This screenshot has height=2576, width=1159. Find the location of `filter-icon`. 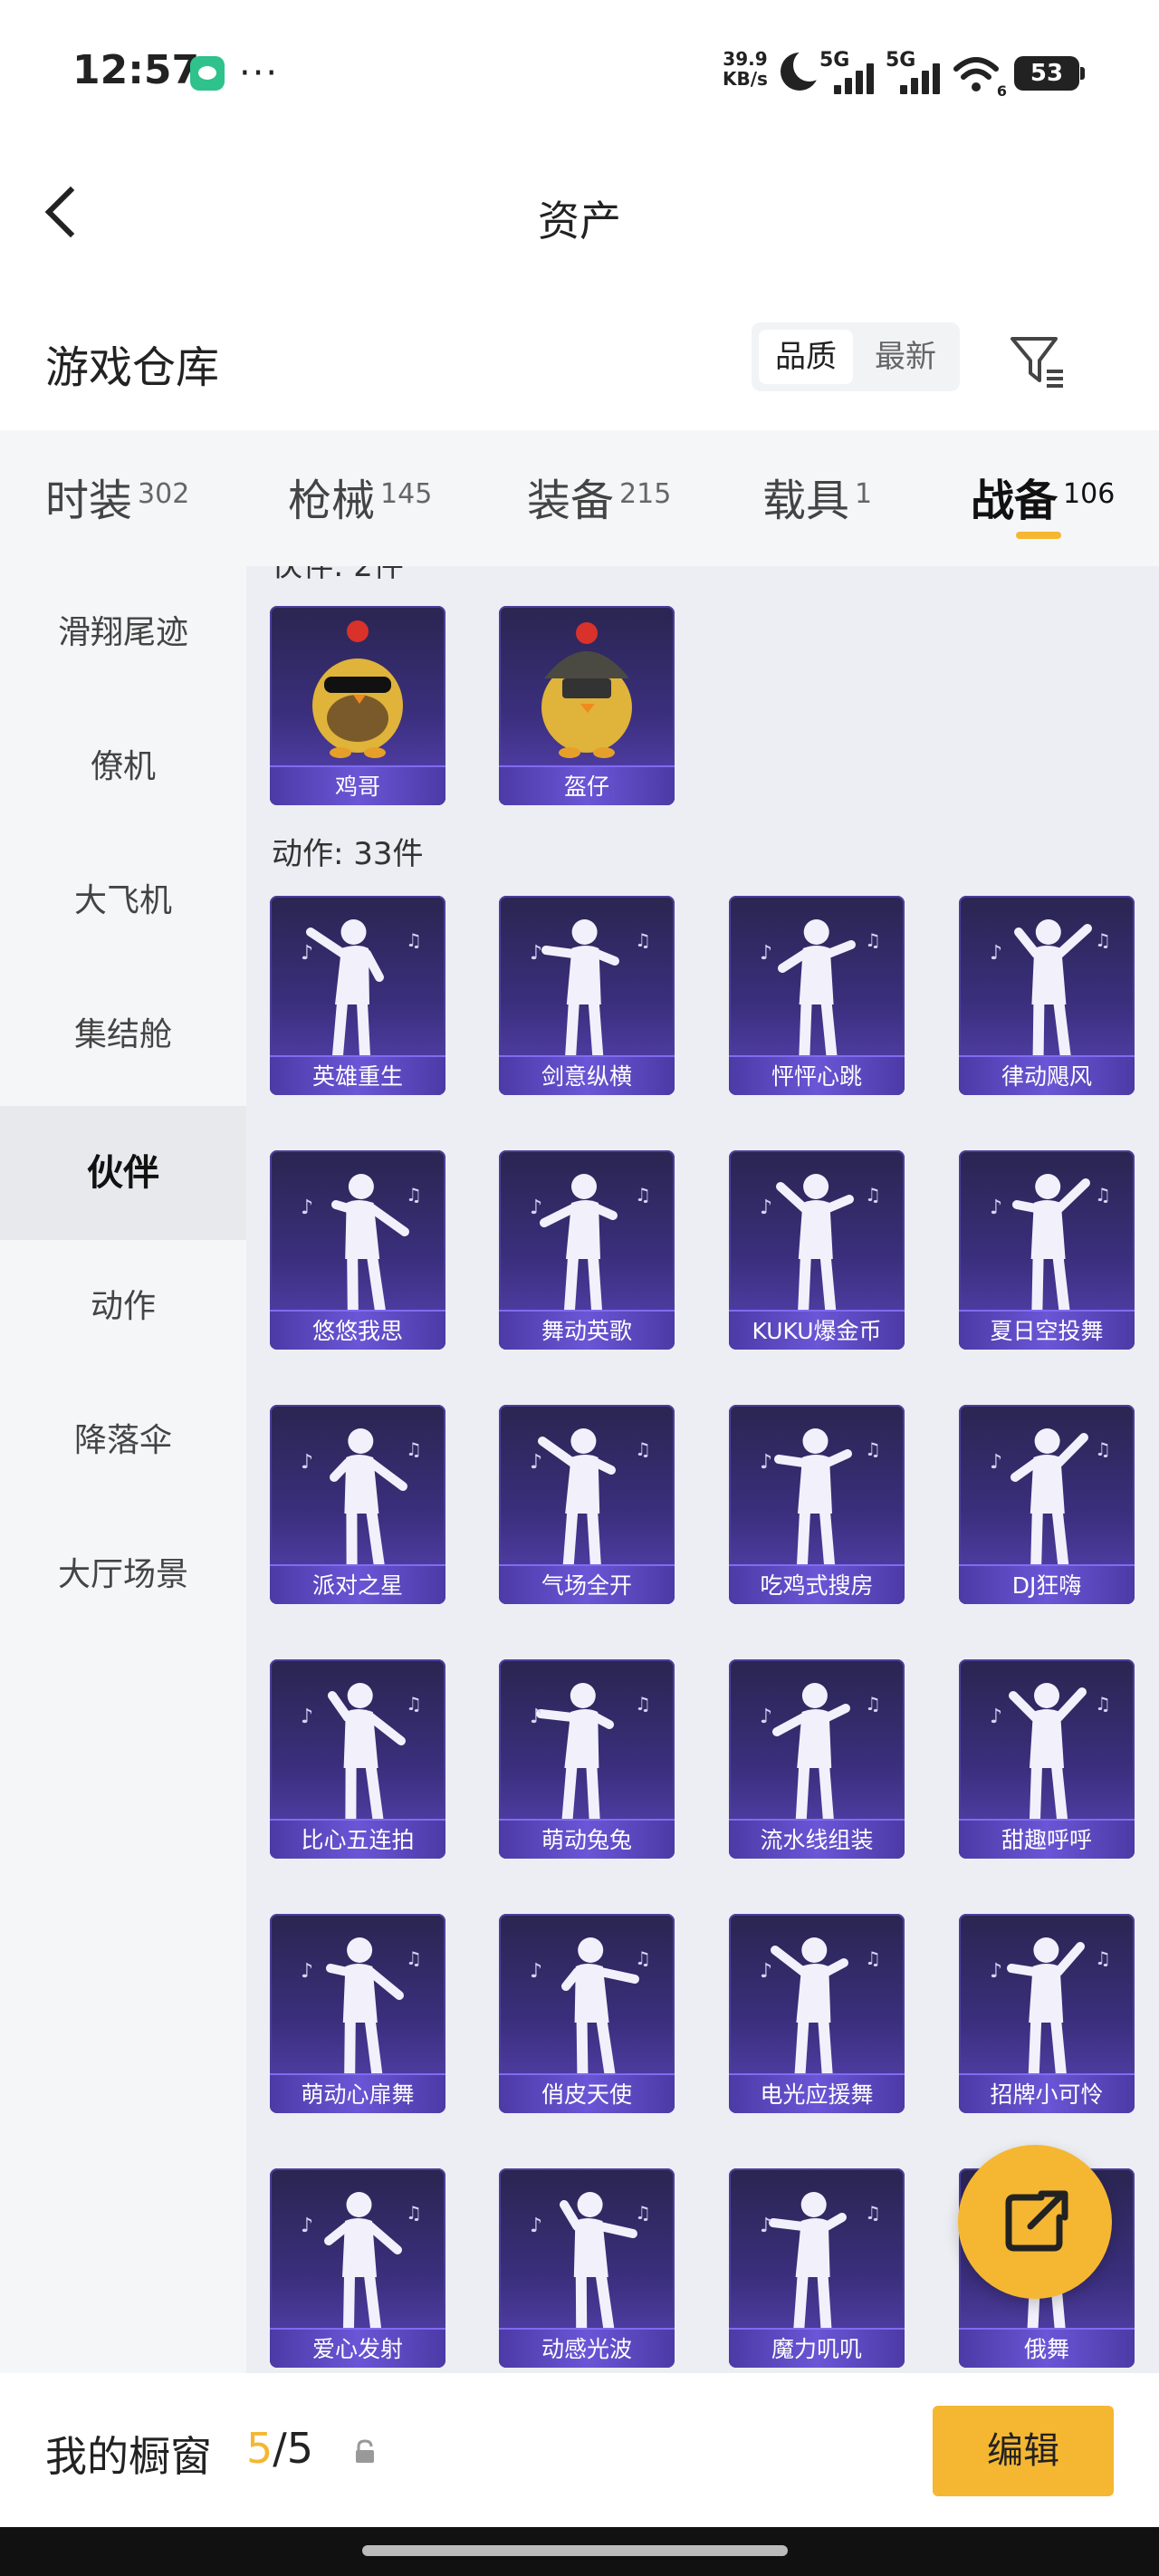

filter-icon is located at coordinates (1037, 362).